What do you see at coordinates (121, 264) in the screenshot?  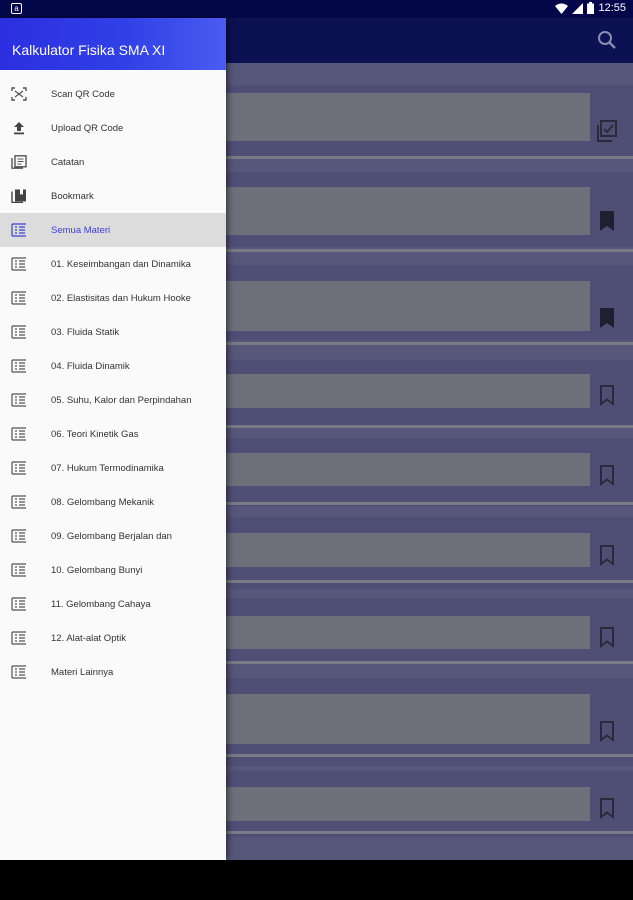 I see `menu-item-label: 01. Keseimbangan dan Dinamika` at bounding box center [121, 264].